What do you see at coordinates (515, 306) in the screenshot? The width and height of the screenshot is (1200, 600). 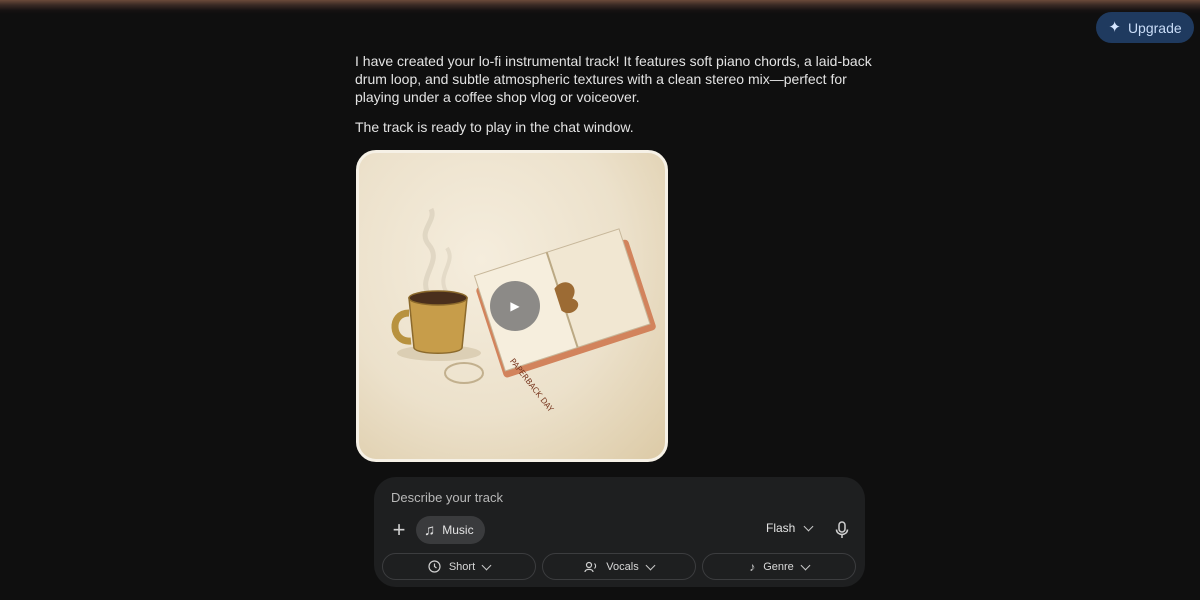 I see `play-button: ▶` at bounding box center [515, 306].